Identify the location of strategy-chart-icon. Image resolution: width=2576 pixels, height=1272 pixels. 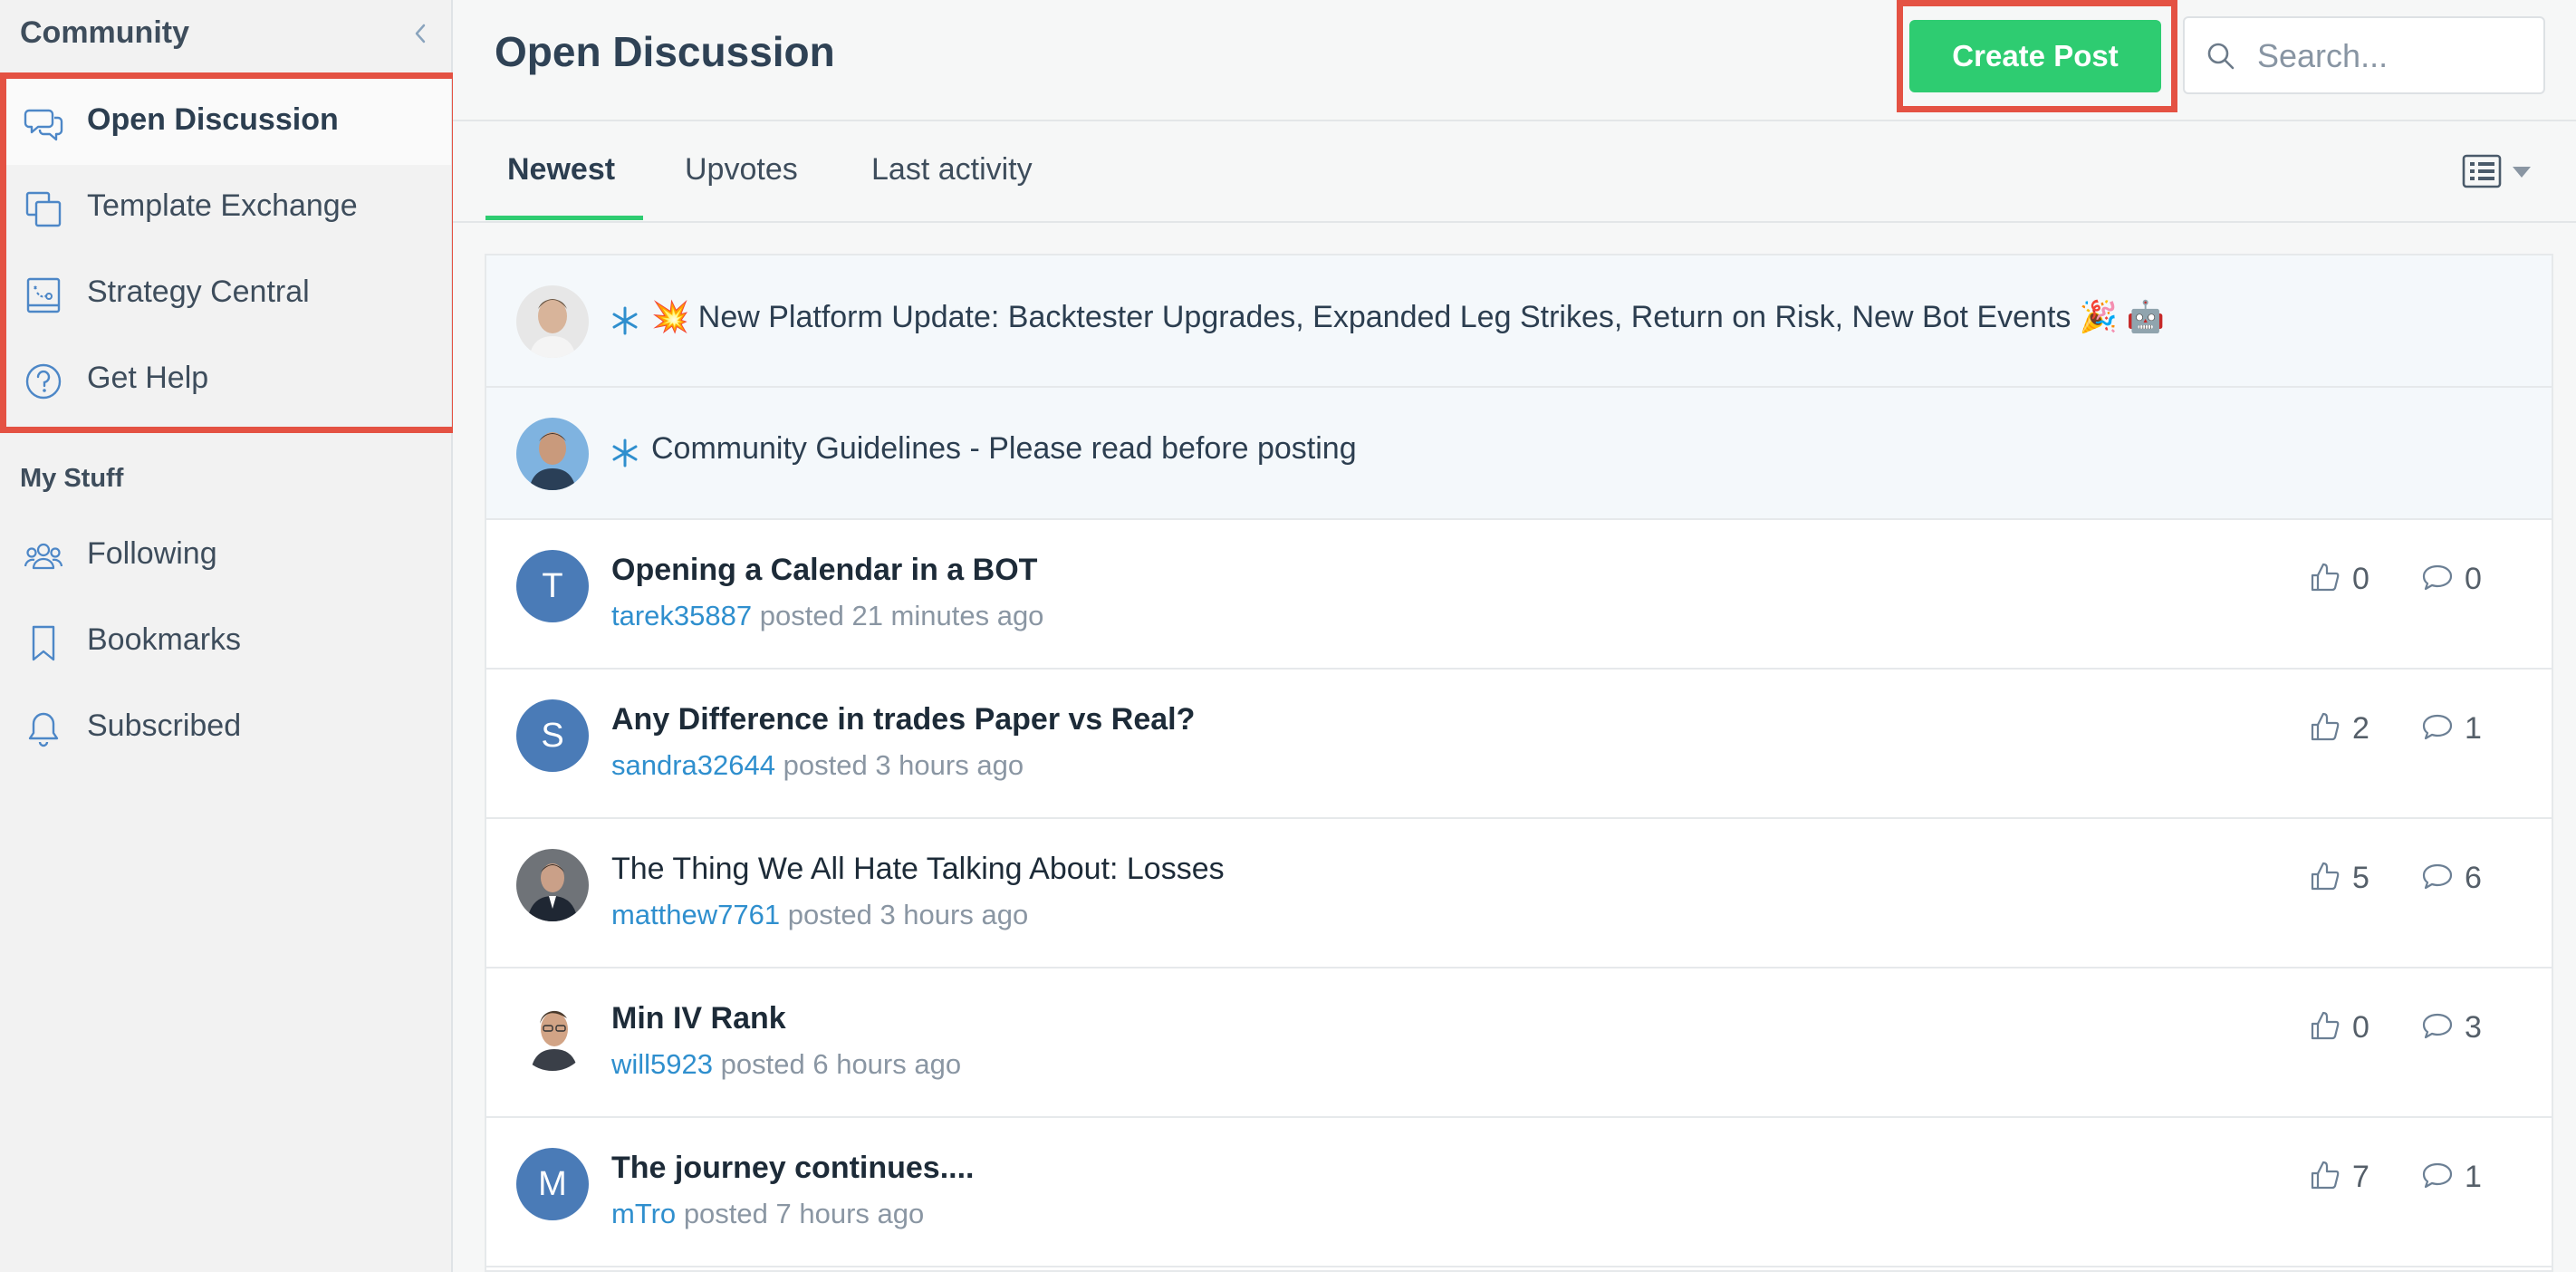
(43, 295).